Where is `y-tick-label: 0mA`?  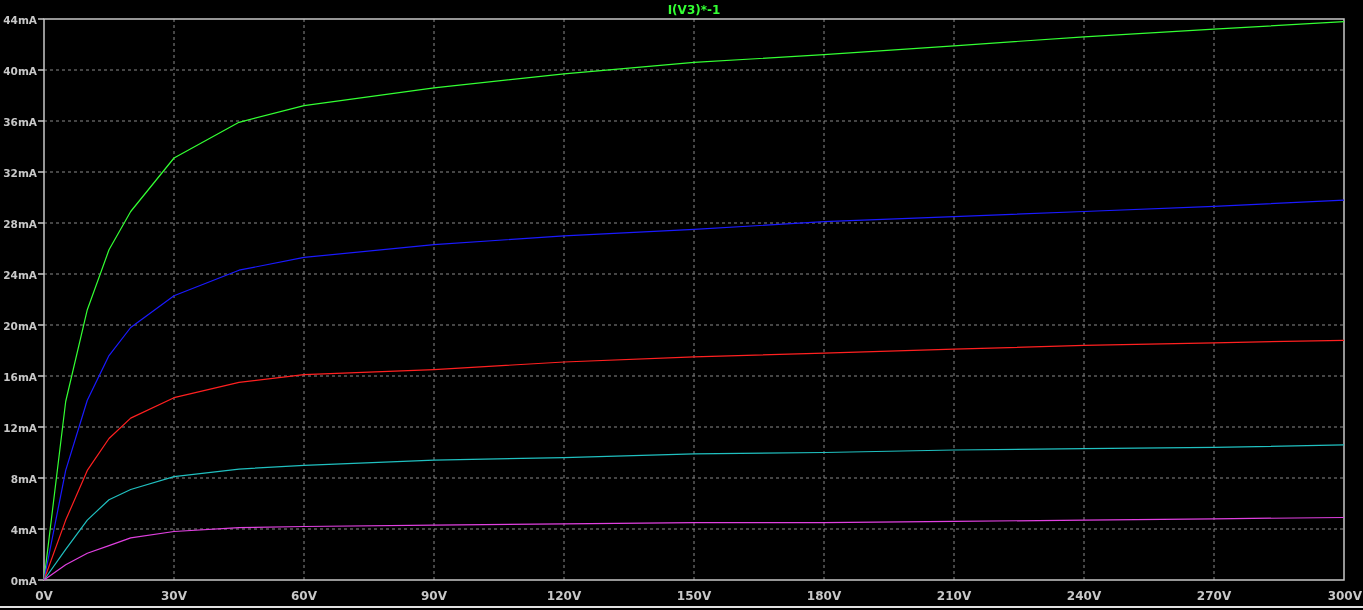 y-tick-label: 0mA is located at coordinates (23, 581).